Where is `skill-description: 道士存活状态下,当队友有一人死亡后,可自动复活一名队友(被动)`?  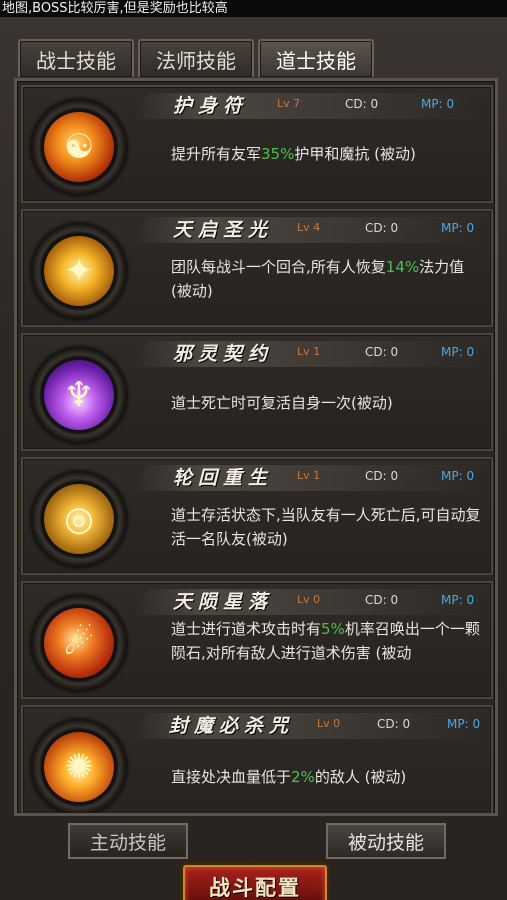 skill-description: 道士存活状态下,当队友有一人死亡后,可自动复活一名队友(被动) is located at coordinates (329, 527).